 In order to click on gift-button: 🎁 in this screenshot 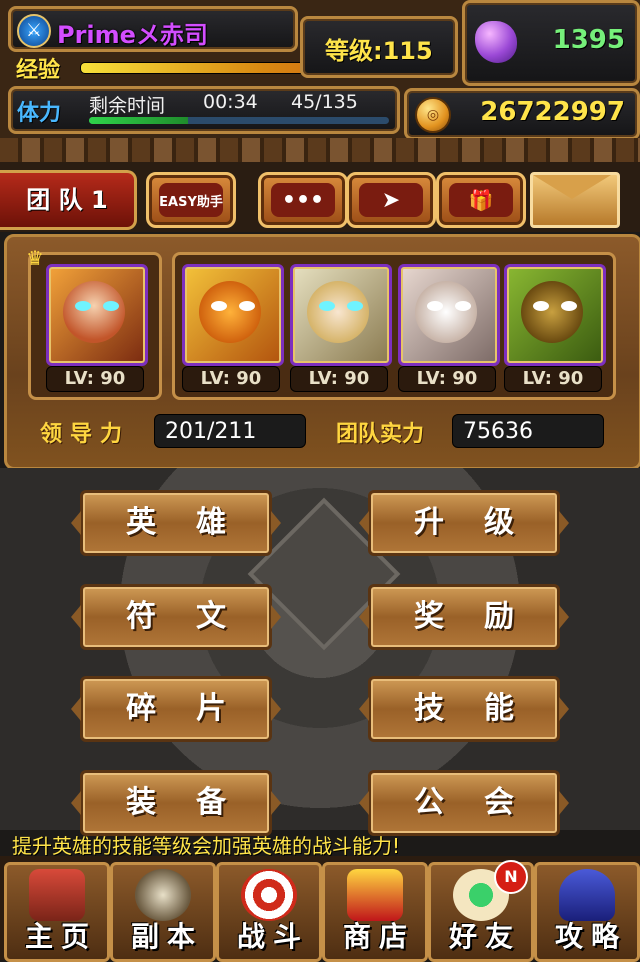, I will do `click(481, 200)`.